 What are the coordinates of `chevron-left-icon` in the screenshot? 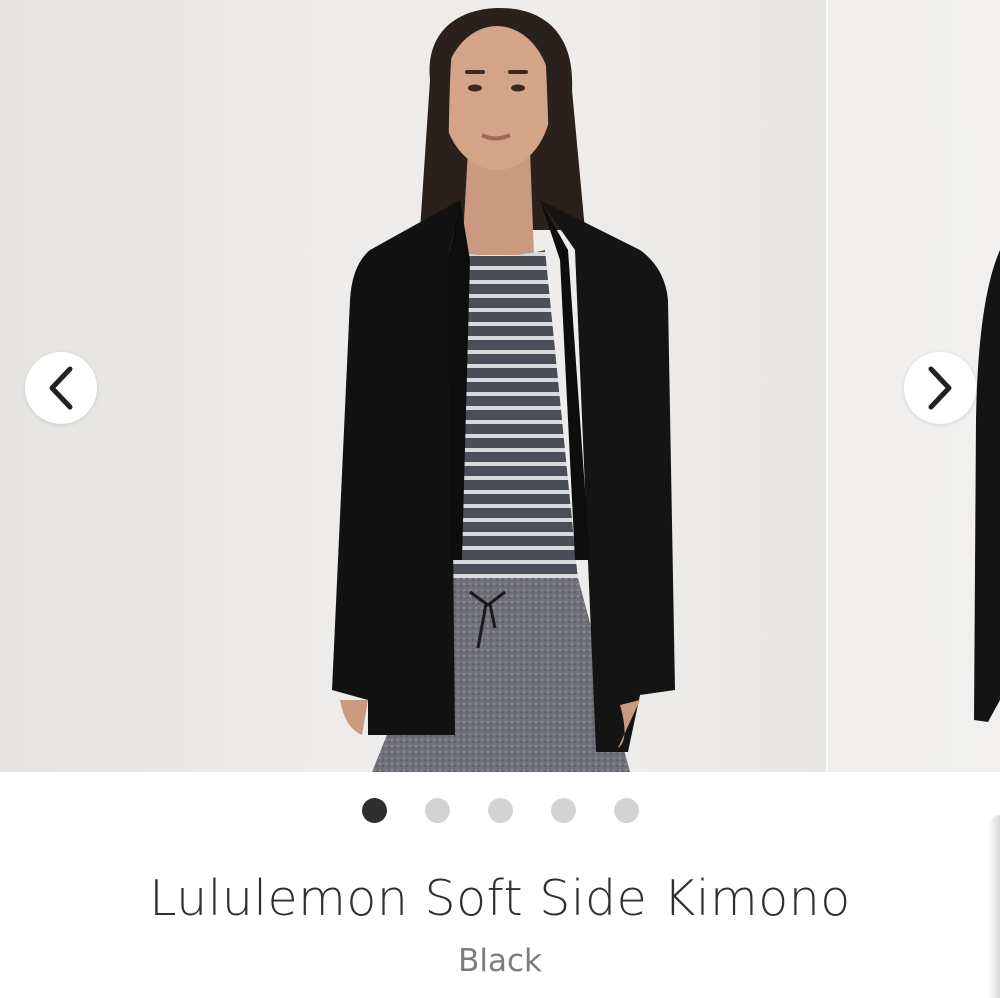 It's located at (61, 388).